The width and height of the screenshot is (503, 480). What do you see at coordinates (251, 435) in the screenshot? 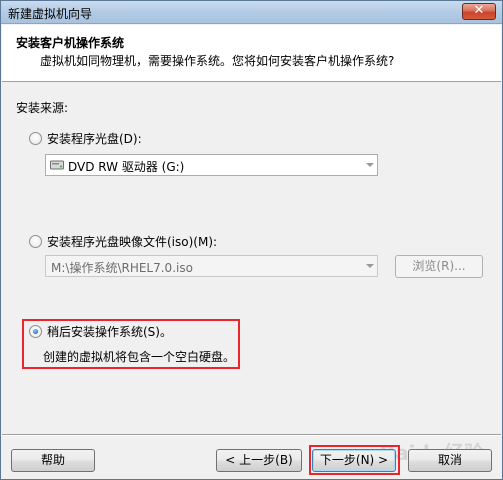
I see `footer-separator` at bounding box center [251, 435].